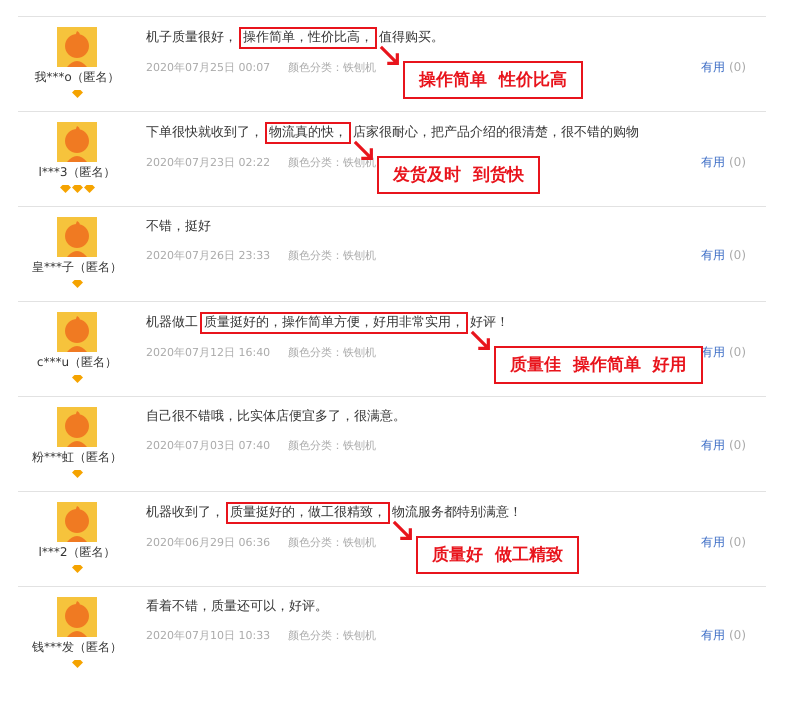 Image resolution: width=790 pixels, height=720 pixels. I want to click on username: l***2（匿名）, so click(77, 552).